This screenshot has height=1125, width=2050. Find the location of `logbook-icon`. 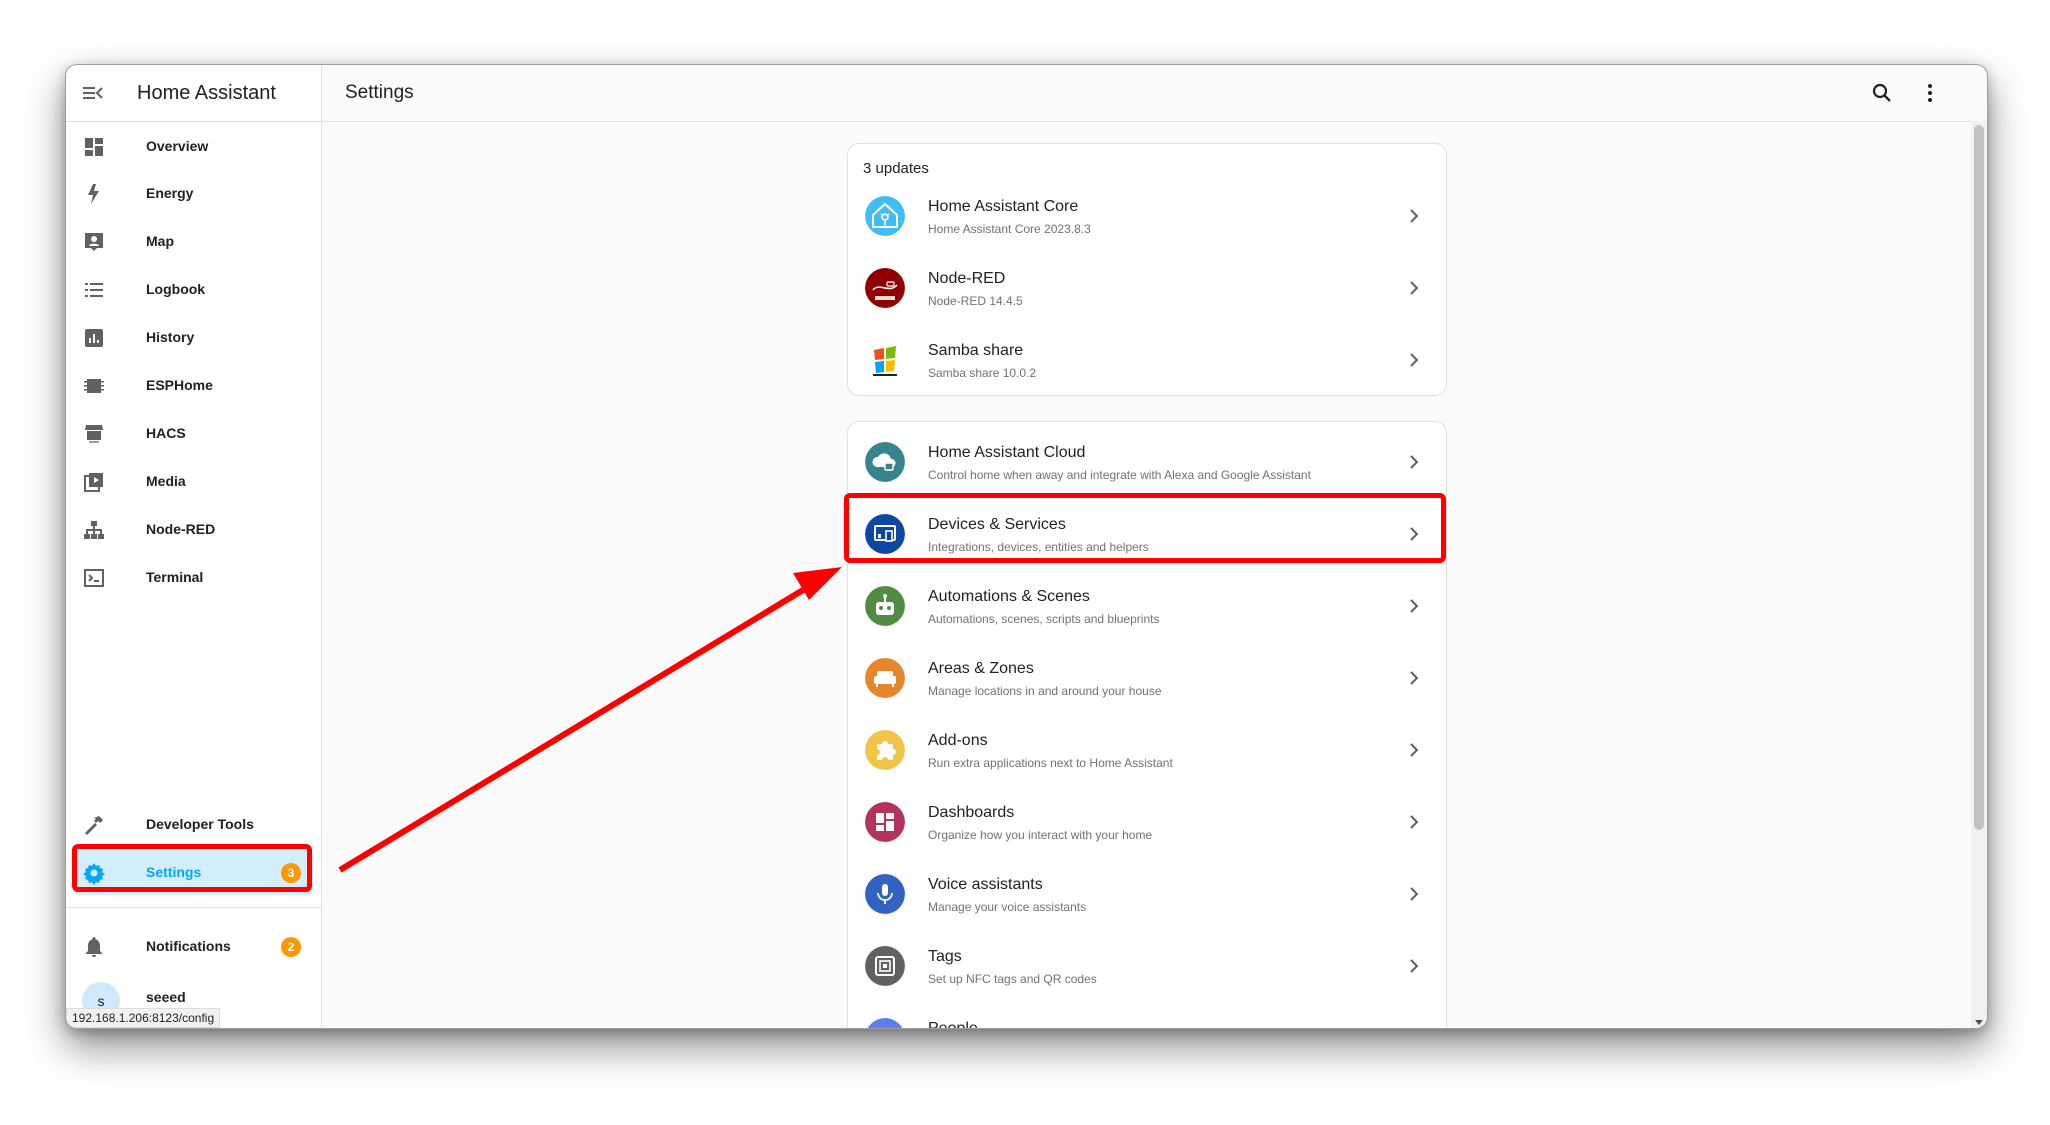

logbook-icon is located at coordinates (94, 290).